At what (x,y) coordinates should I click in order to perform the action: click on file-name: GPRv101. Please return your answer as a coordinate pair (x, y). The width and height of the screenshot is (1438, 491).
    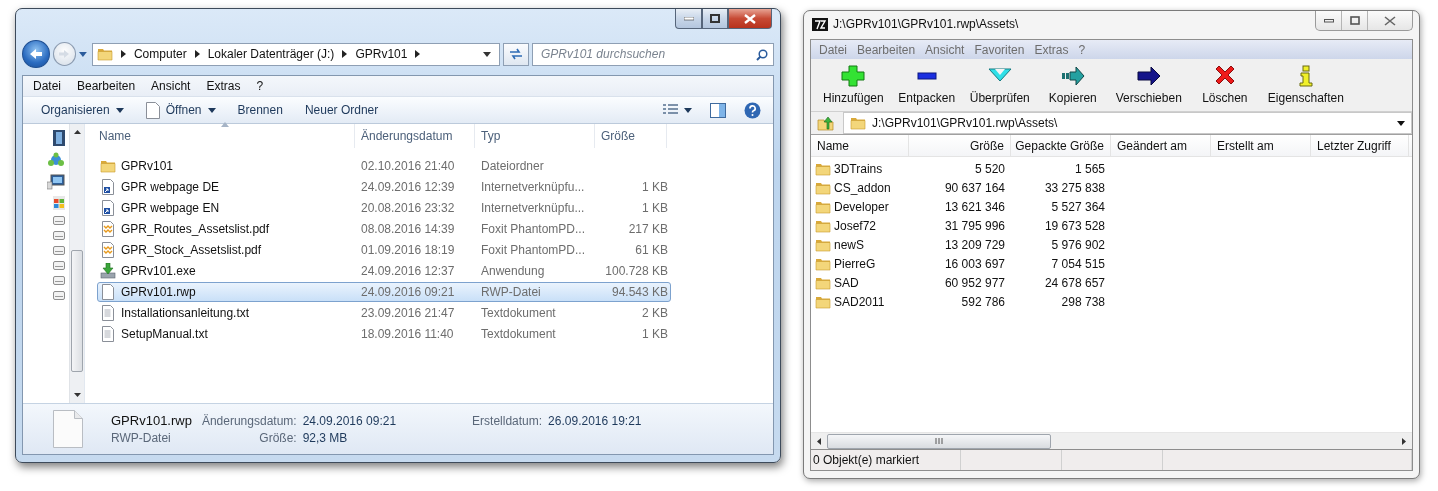
    Looking at the image, I should click on (147, 166).